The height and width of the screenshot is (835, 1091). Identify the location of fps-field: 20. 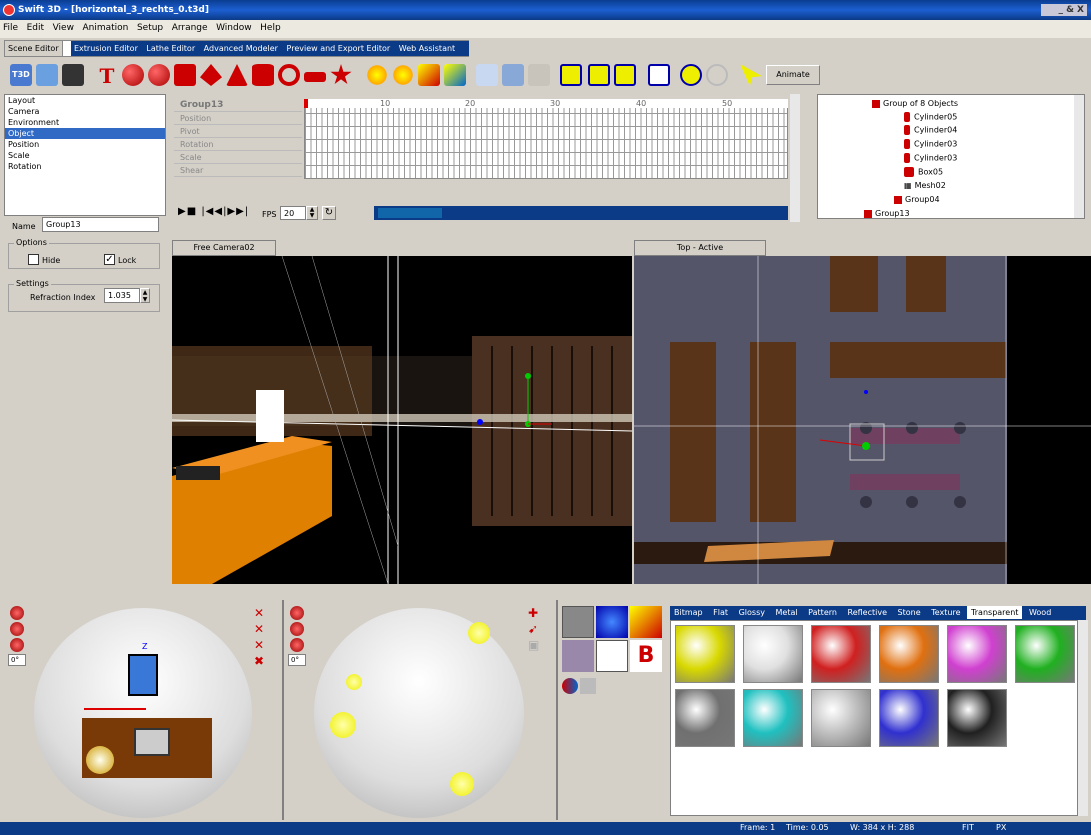
(293, 213).